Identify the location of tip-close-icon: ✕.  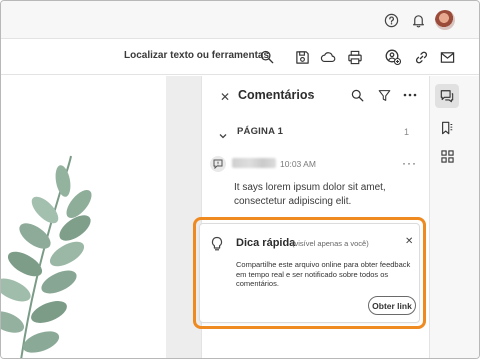
(409, 241).